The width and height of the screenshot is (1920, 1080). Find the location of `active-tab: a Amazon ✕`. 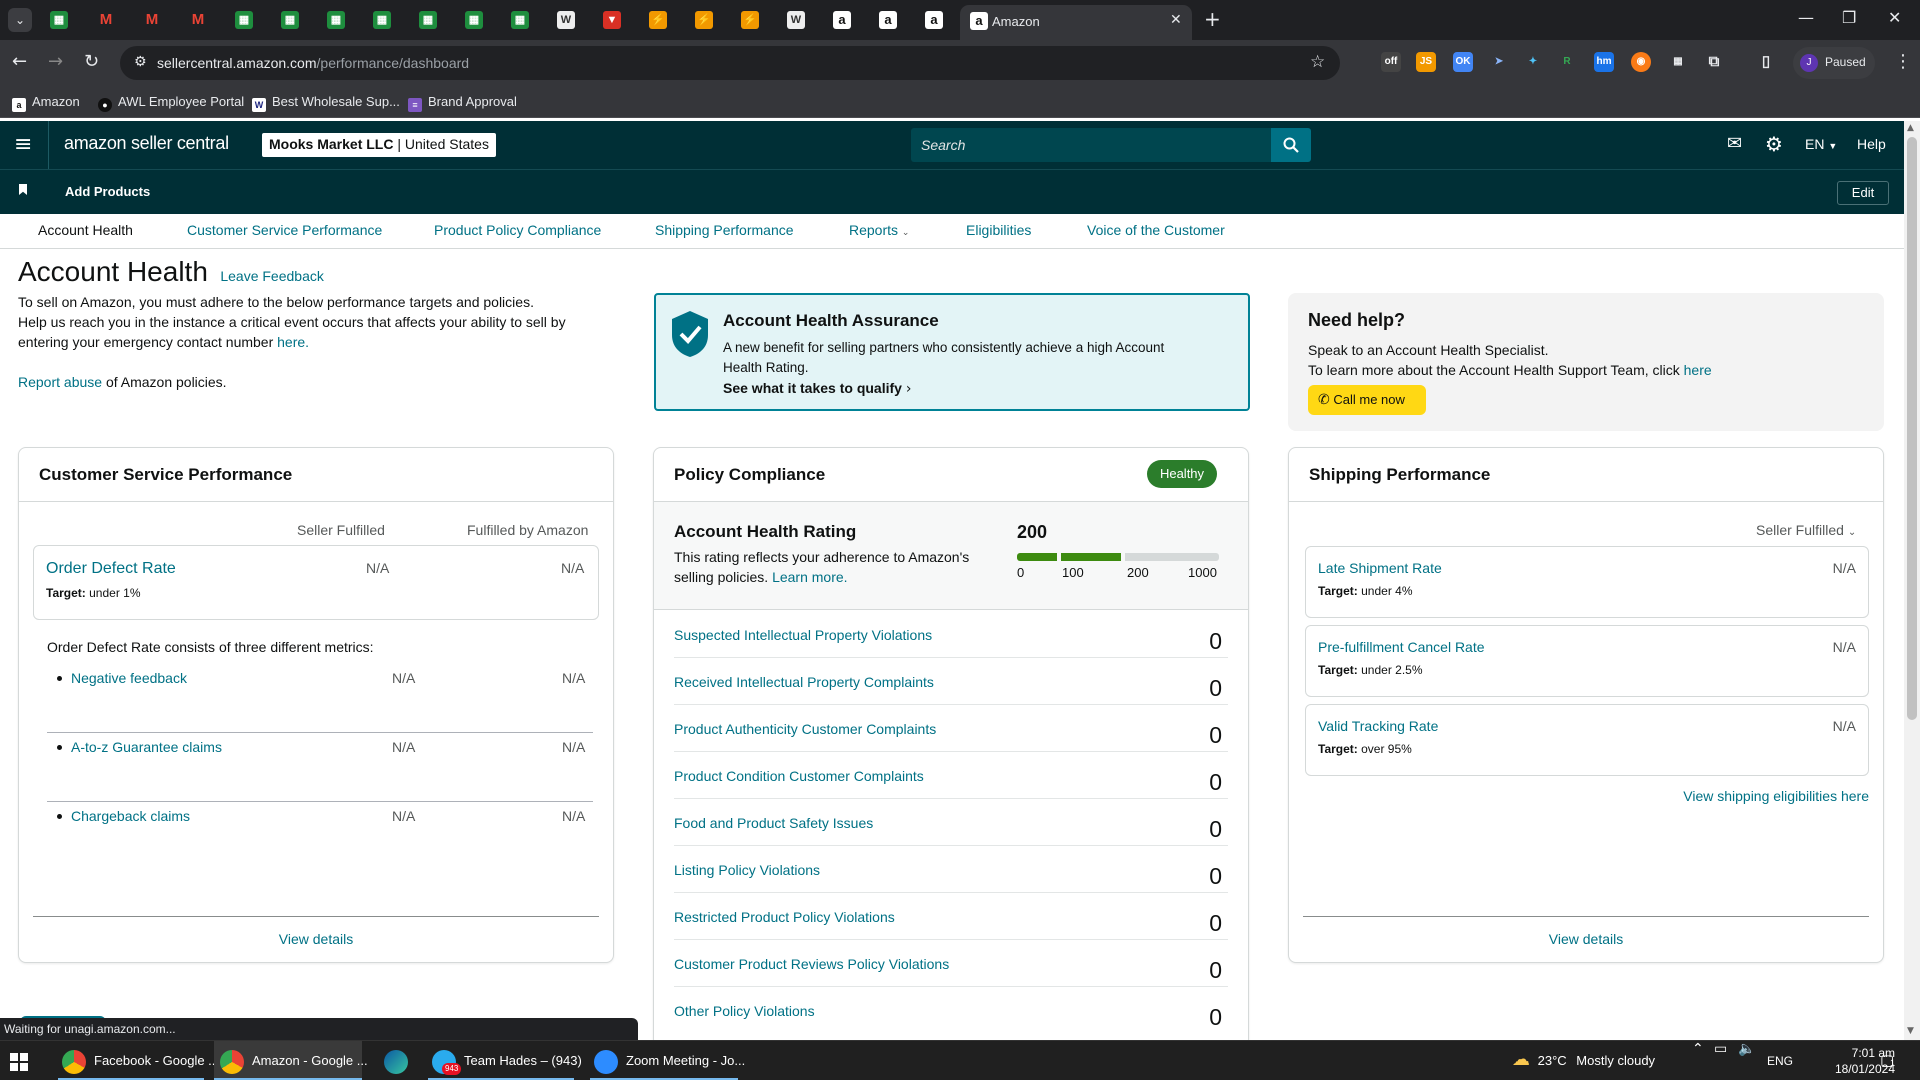

active-tab: a Amazon ✕ is located at coordinates (1076, 22).